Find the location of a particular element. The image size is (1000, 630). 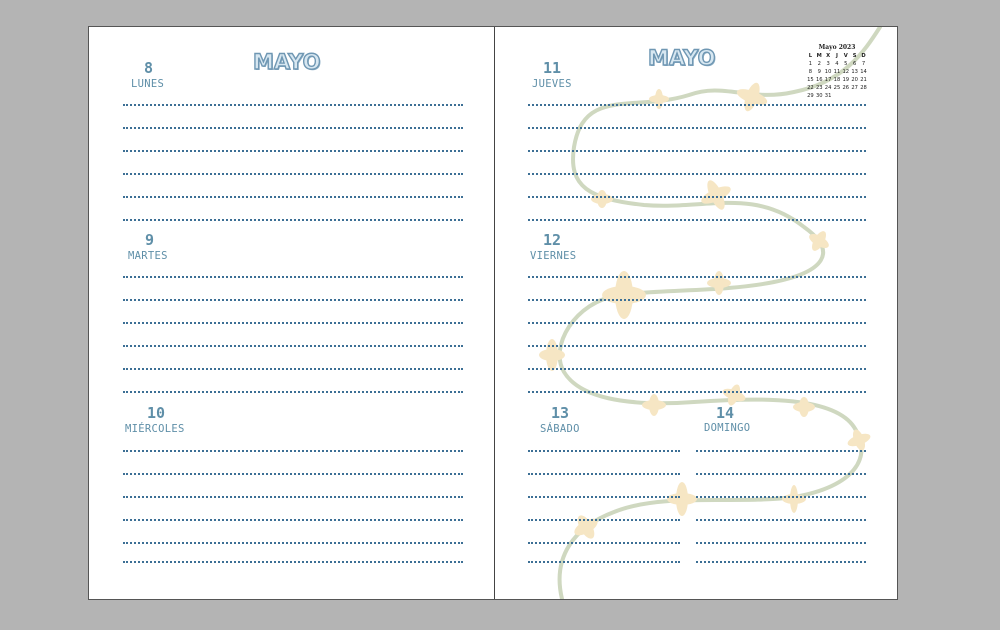

calendar-day: 24 is located at coordinates (828, 88).